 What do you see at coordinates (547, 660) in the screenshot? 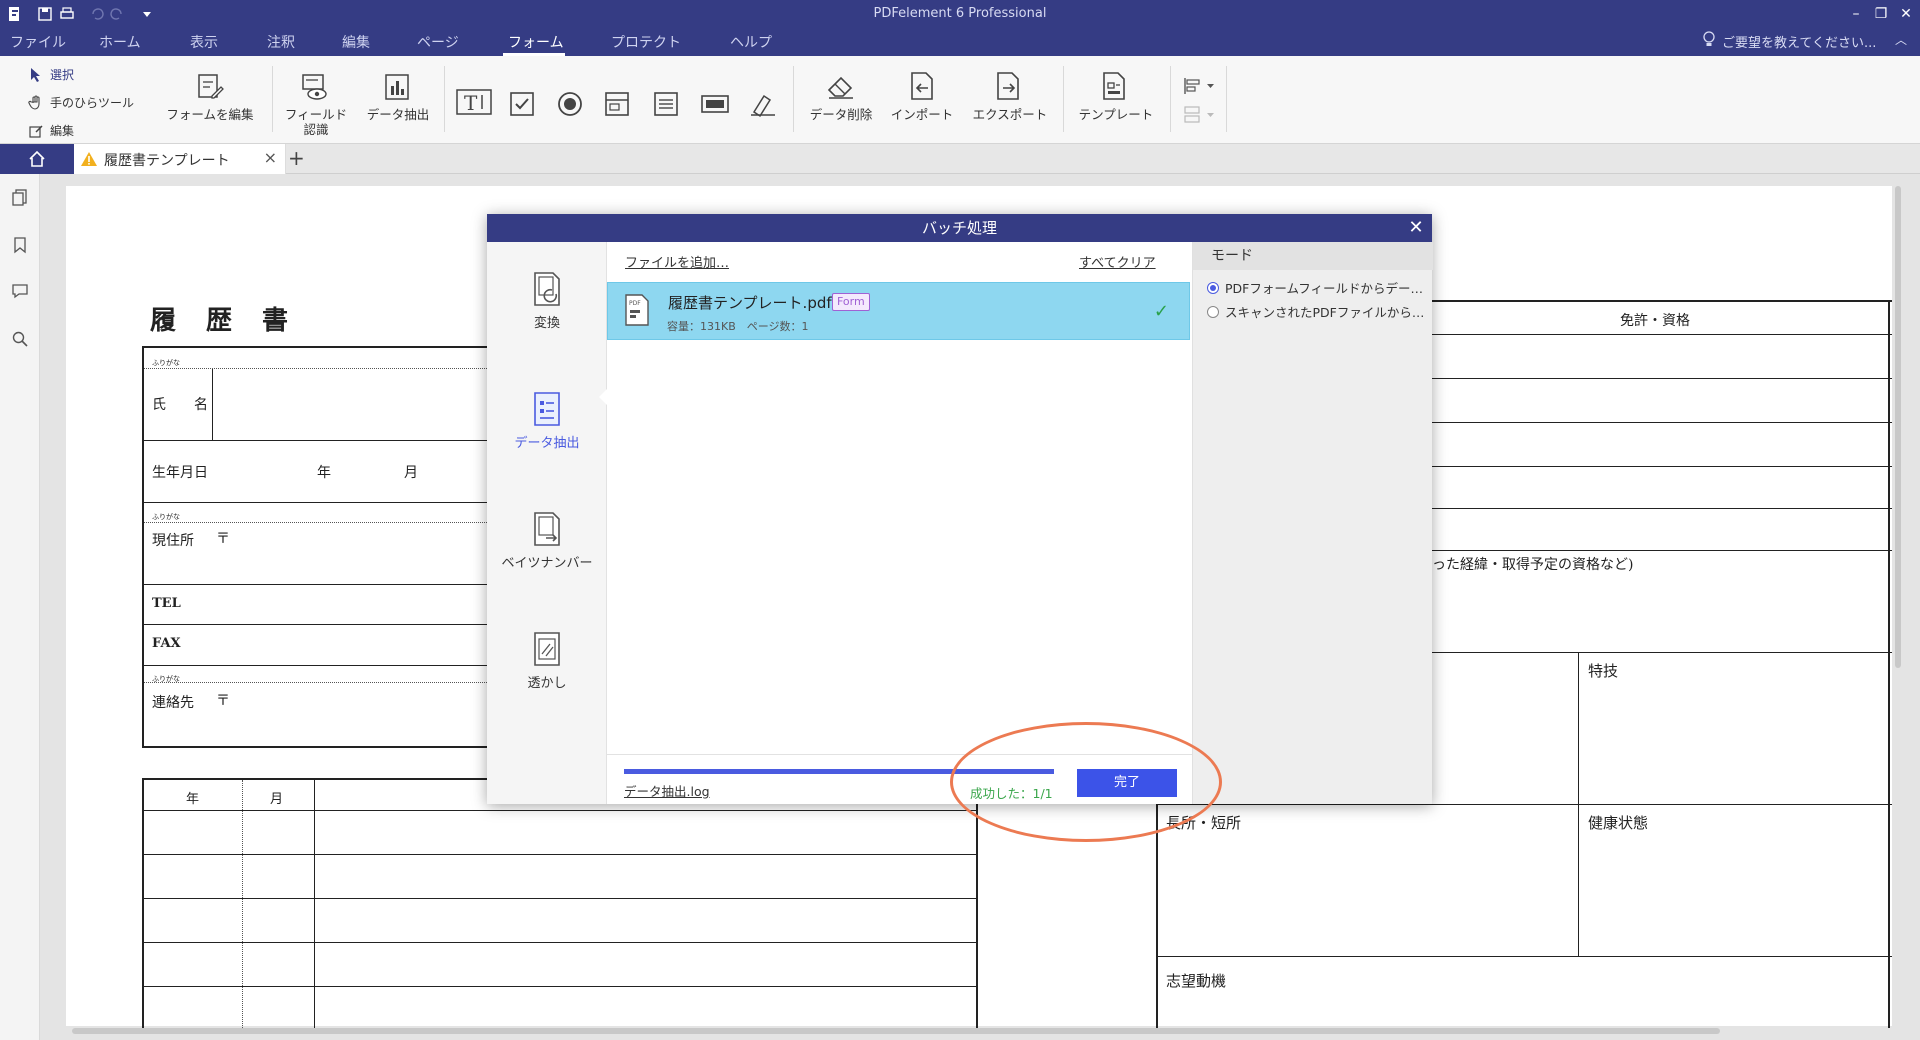
I see `nav-watermark: 透かし` at bounding box center [547, 660].